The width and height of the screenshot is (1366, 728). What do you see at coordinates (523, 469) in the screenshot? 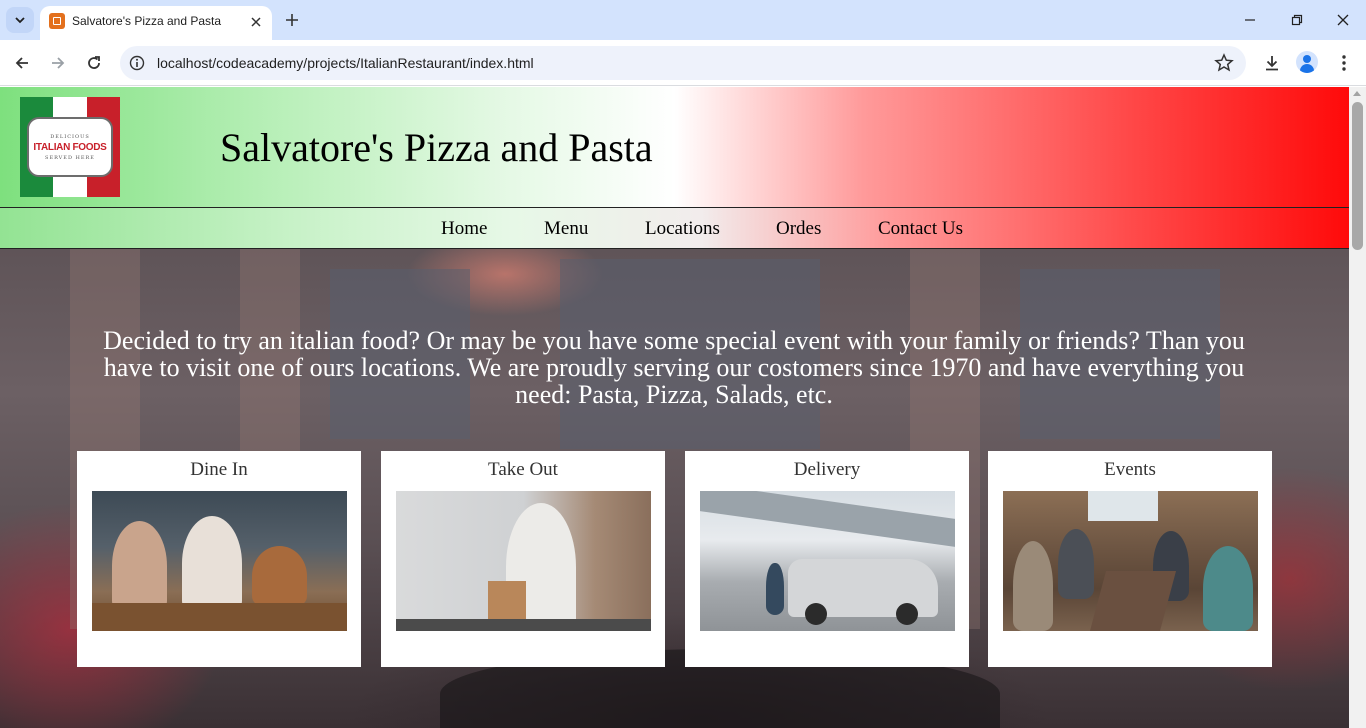
I see `card-title: Take Out` at bounding box center [523, 469].